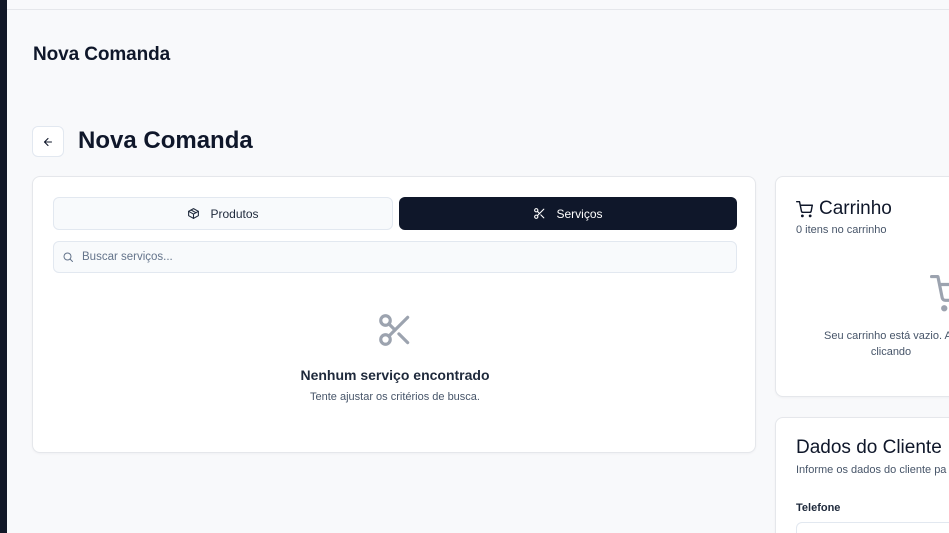  I want to click on cart-empty-line-2: clicando, so click(891, 352).